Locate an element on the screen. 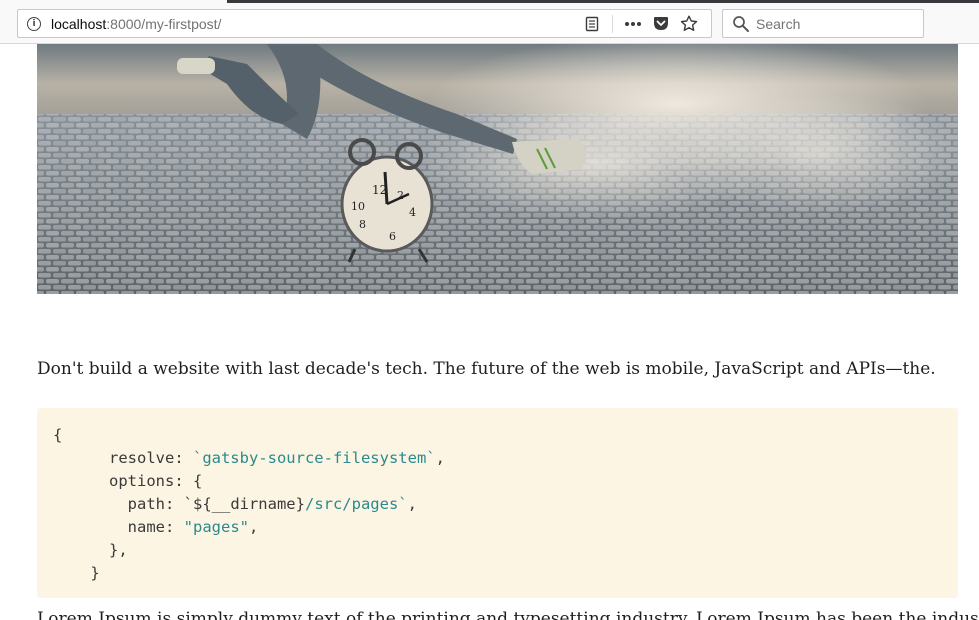 This screenshot has height=620, width=979. code-line: path: `${__dirname}/src/pages`, is located at coordinates (505, 504).